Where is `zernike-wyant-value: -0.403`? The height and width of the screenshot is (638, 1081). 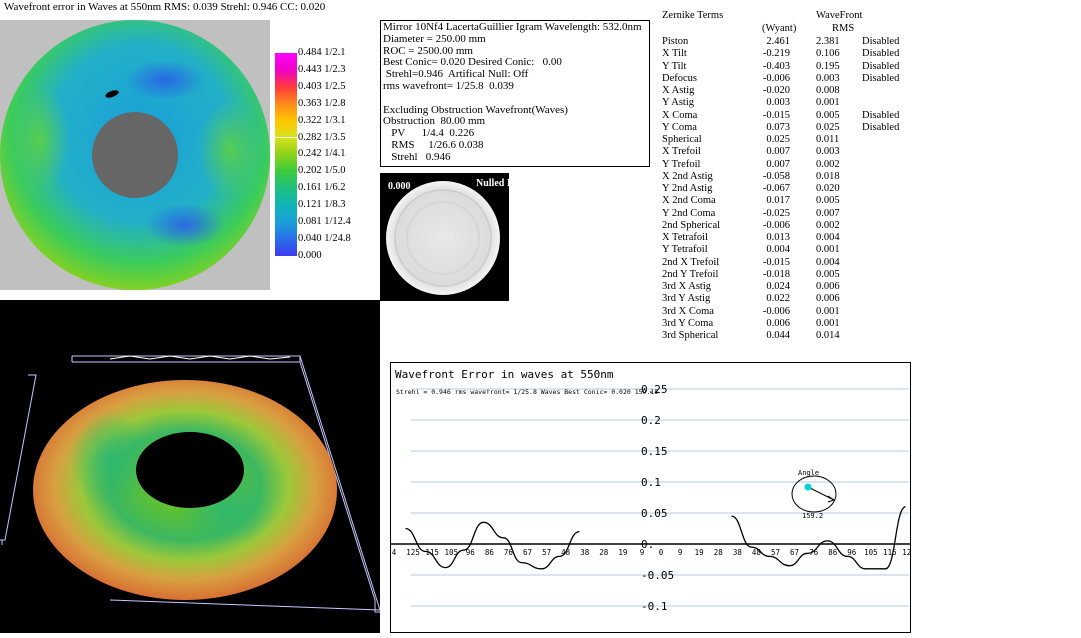 zernike-wyant-value: -0.403 is located at coordinates (776, 66).